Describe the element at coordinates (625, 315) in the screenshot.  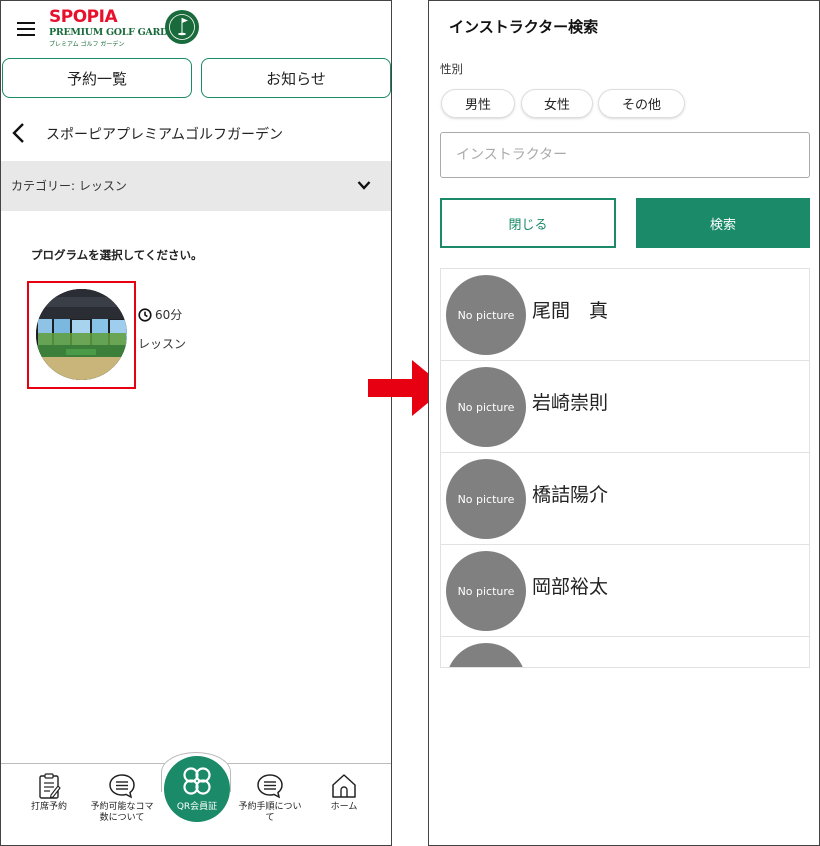
I see `instructor-row: No picture 尾間 真` at that location.